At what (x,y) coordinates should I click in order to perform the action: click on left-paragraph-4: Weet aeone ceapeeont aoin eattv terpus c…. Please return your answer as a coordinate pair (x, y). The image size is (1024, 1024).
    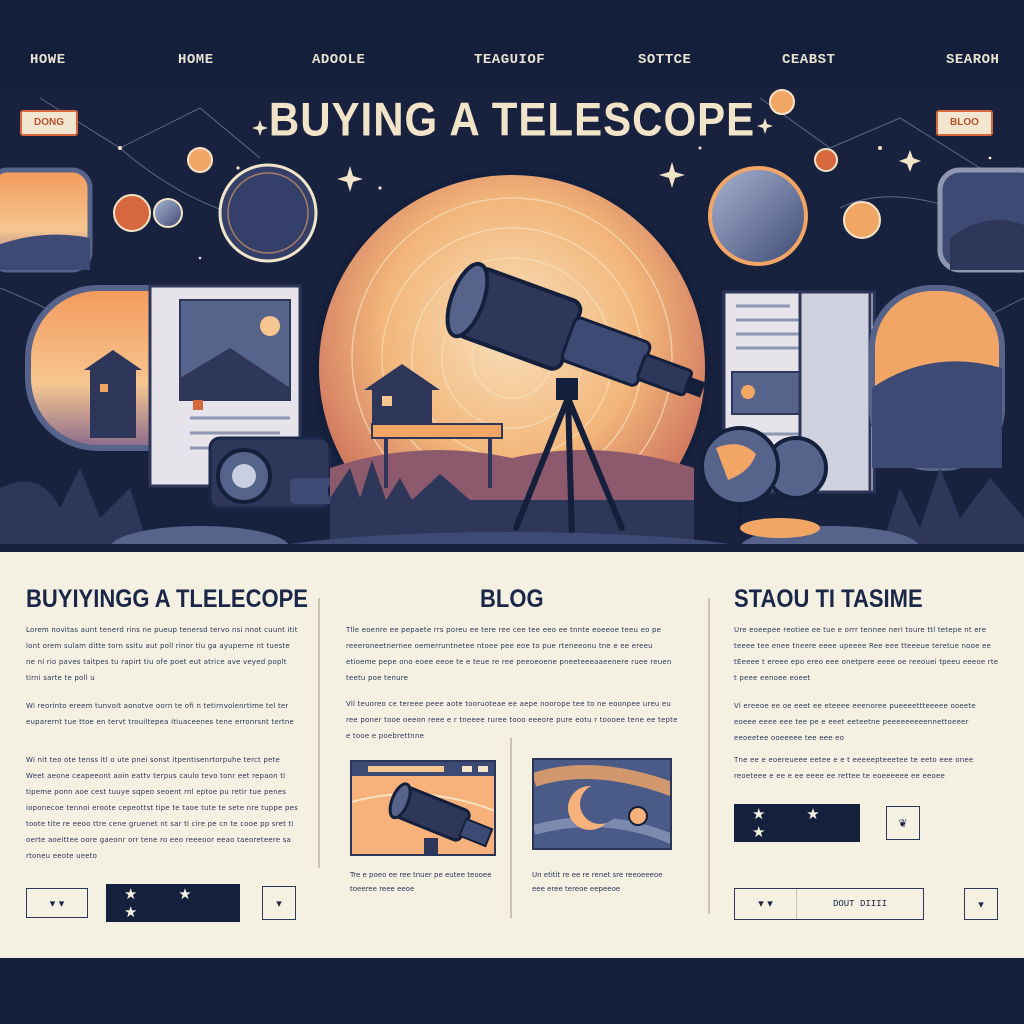
    Looking at the image, I should click on (162, 816).